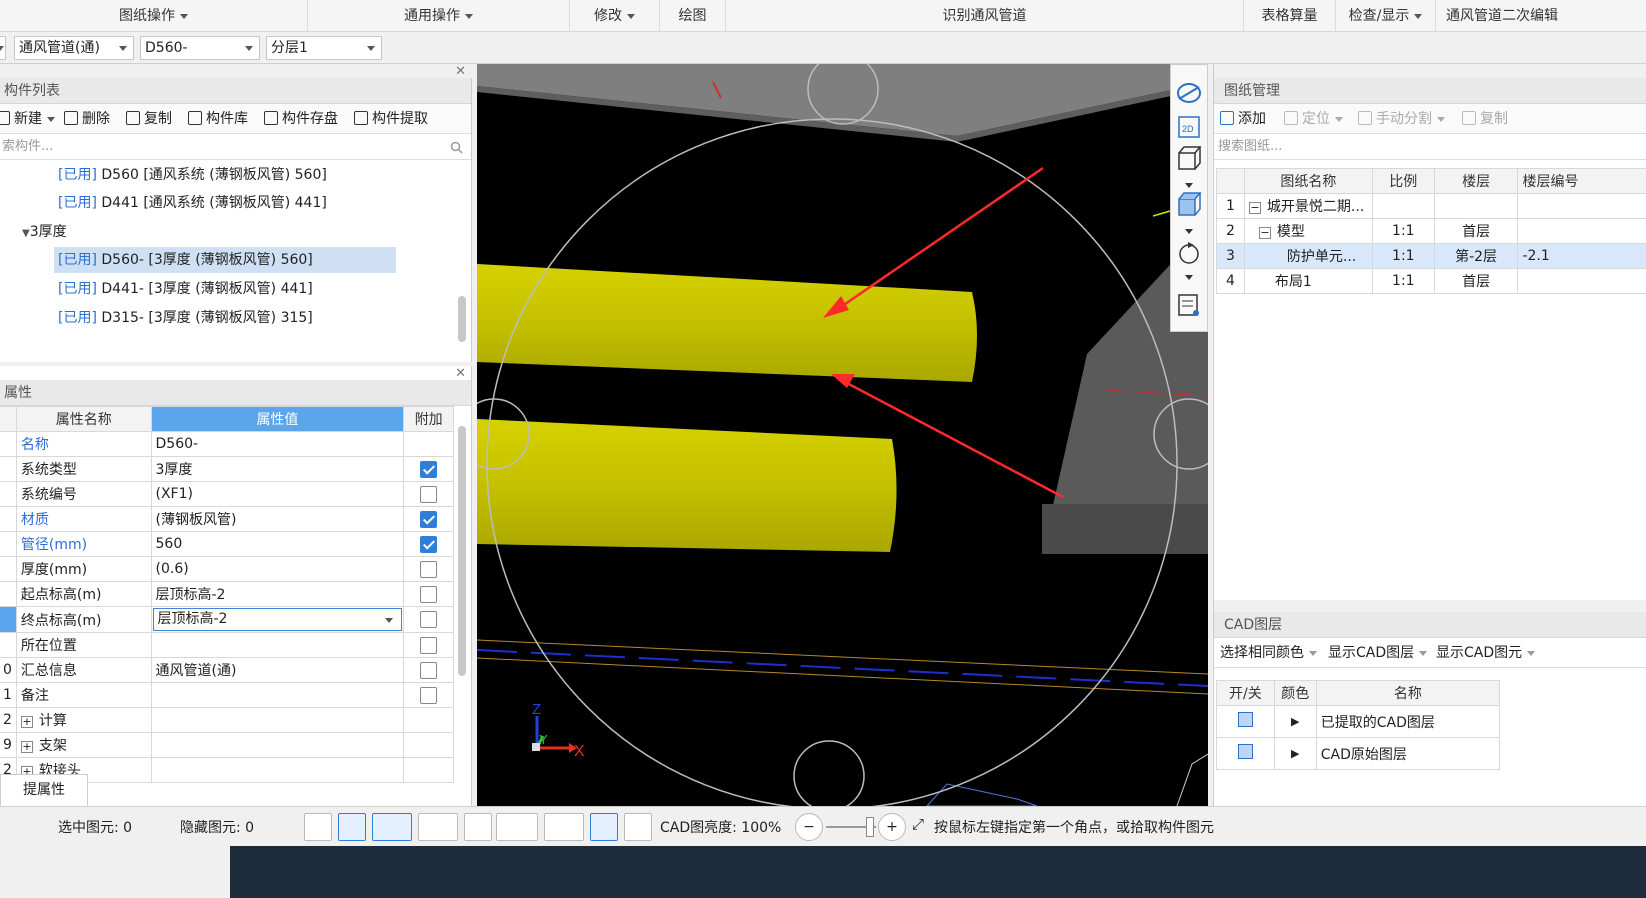 This screenshot has width=1646, height=898. I want to click on component-select: D560-, so click(200, 48).